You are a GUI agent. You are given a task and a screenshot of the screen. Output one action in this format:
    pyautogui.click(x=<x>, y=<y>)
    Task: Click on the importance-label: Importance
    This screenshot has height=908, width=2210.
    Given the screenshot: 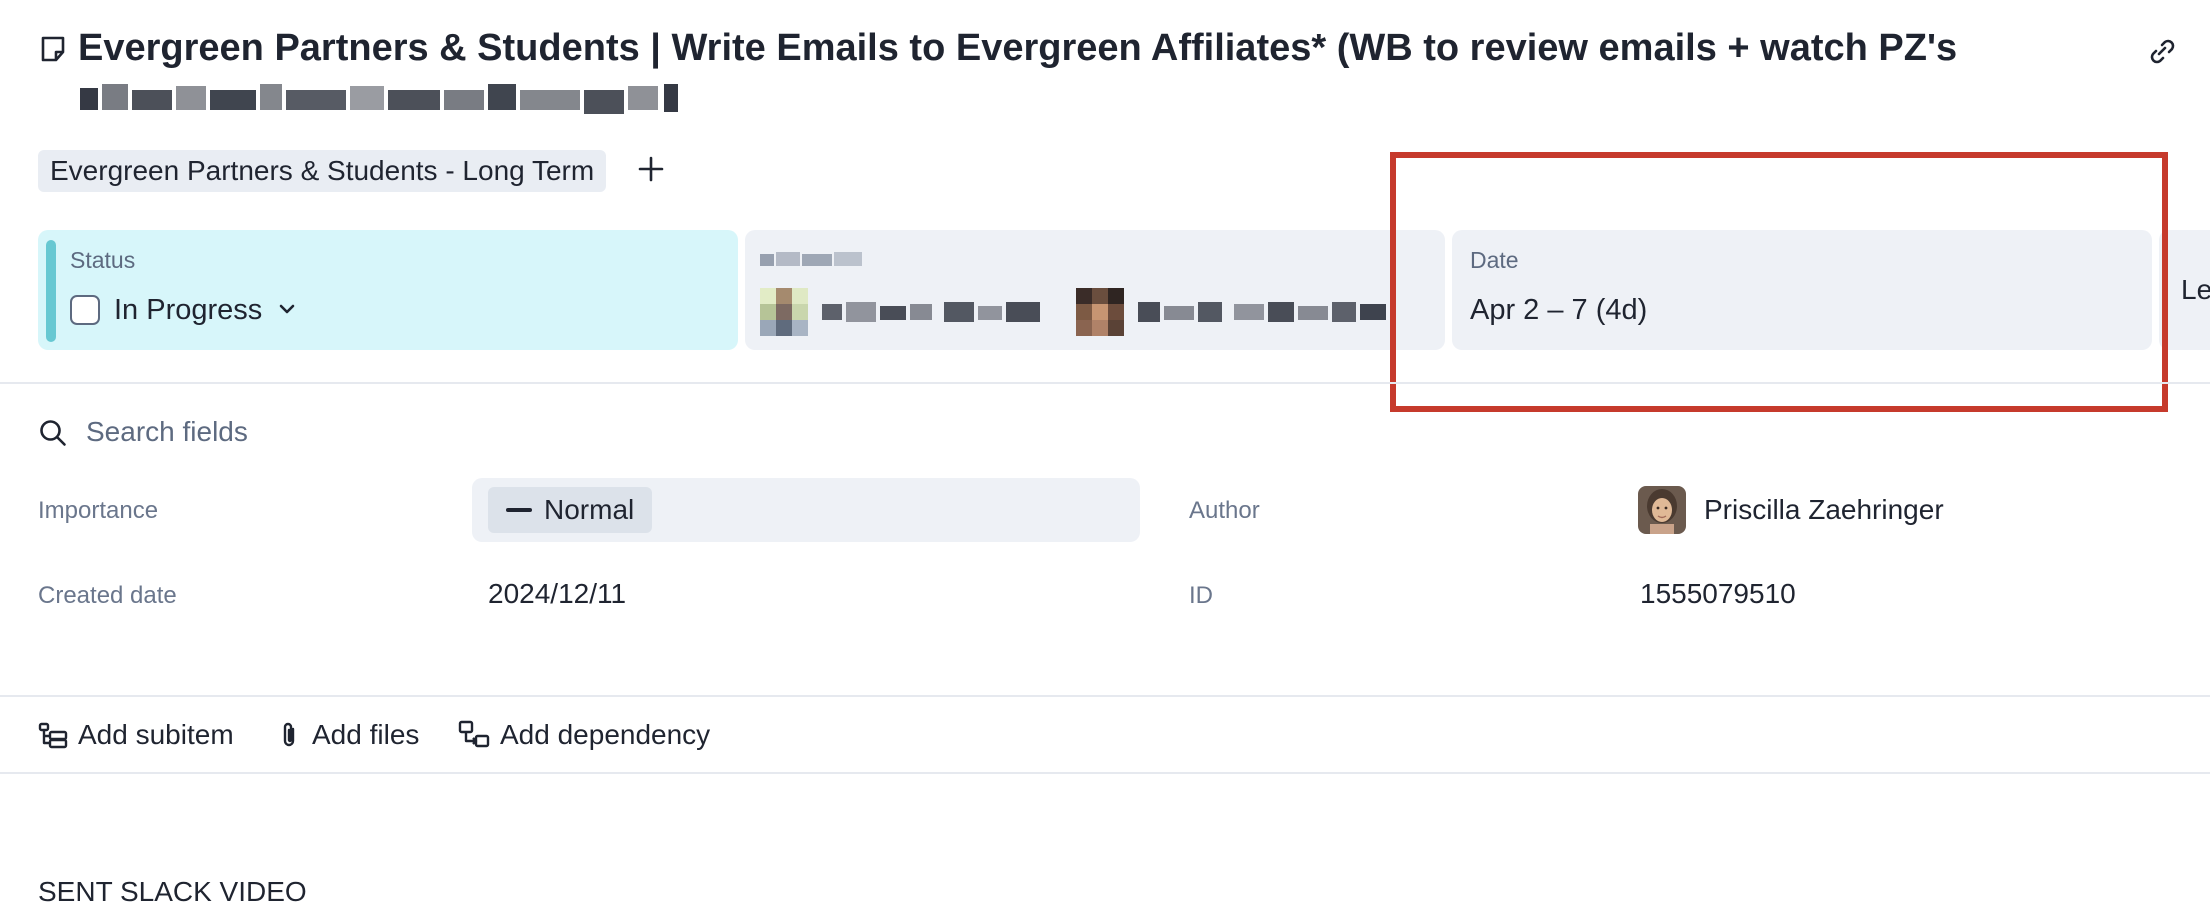 What is the action you would take?
    pyautogui.click(x=98, y=510)
    